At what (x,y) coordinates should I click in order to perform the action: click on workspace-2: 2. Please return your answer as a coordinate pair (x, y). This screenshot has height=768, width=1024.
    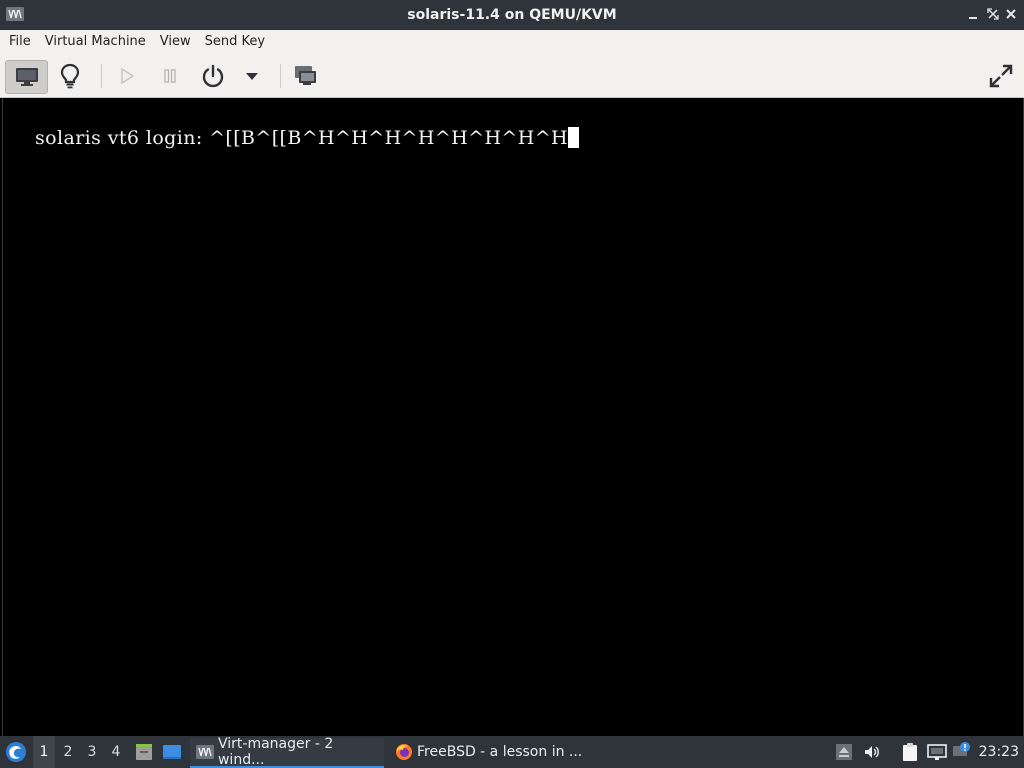
    Looking at the image, I should click on (68, 752).